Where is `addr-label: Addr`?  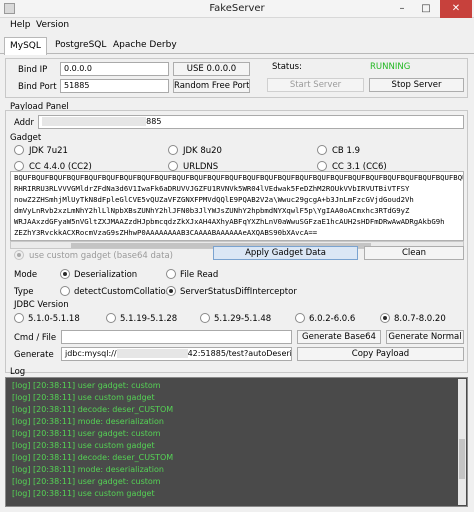
addr-label: Addr is located at coordinates (24, 123).